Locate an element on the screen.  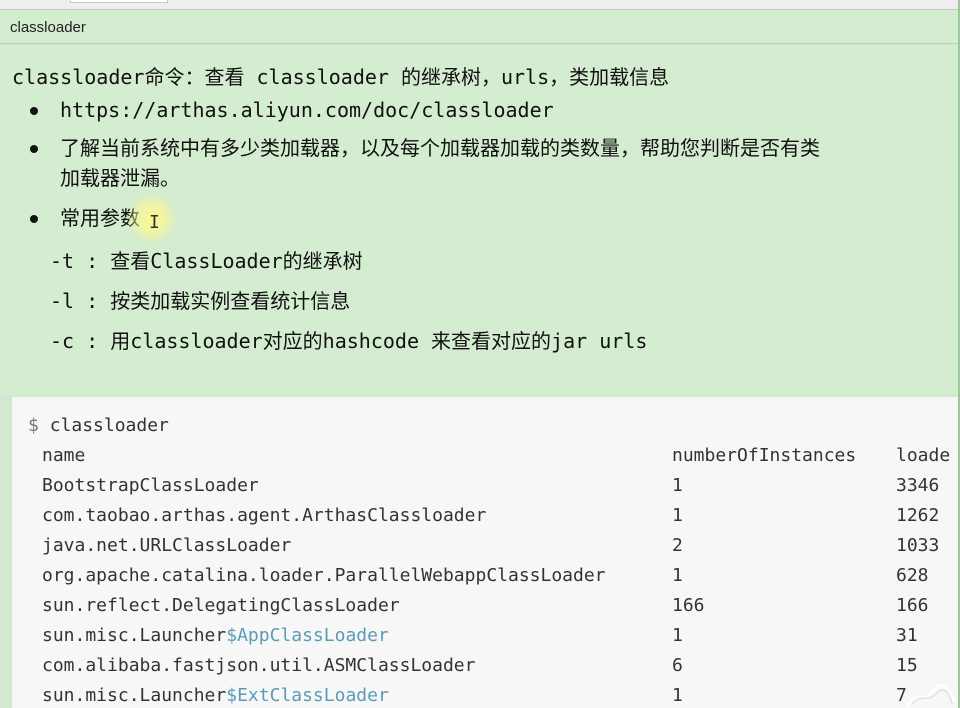
row-name: sun.reflect.DelegatingClassLoader is located at coordinates (221, 605).